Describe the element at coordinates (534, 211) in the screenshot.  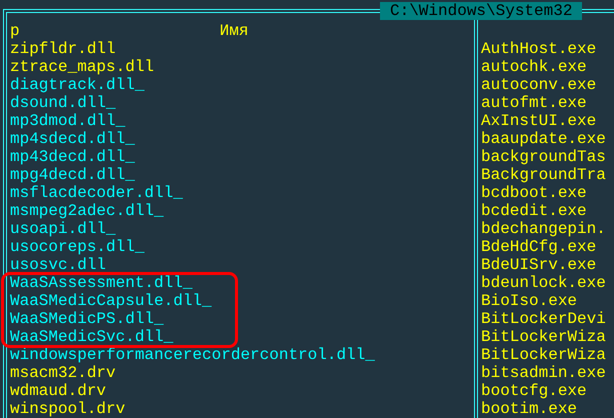
I see `file-name: bcdedit.exe` at that location.